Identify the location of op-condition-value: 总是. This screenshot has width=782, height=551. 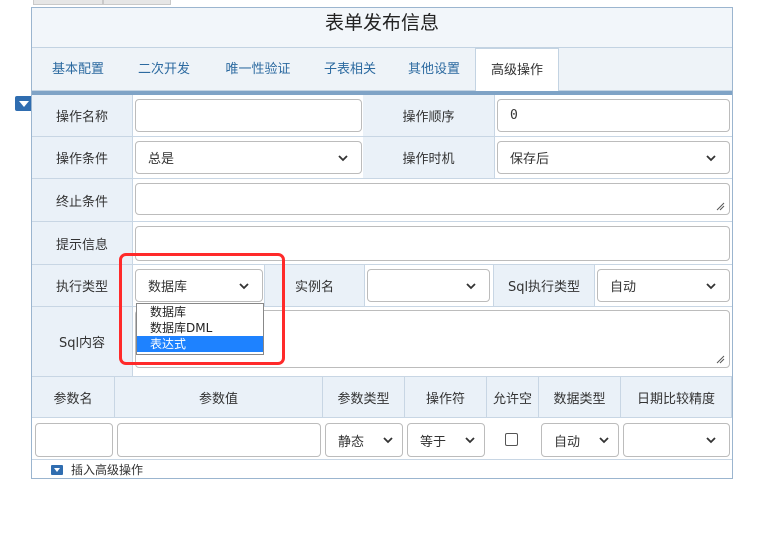
(161, 159).